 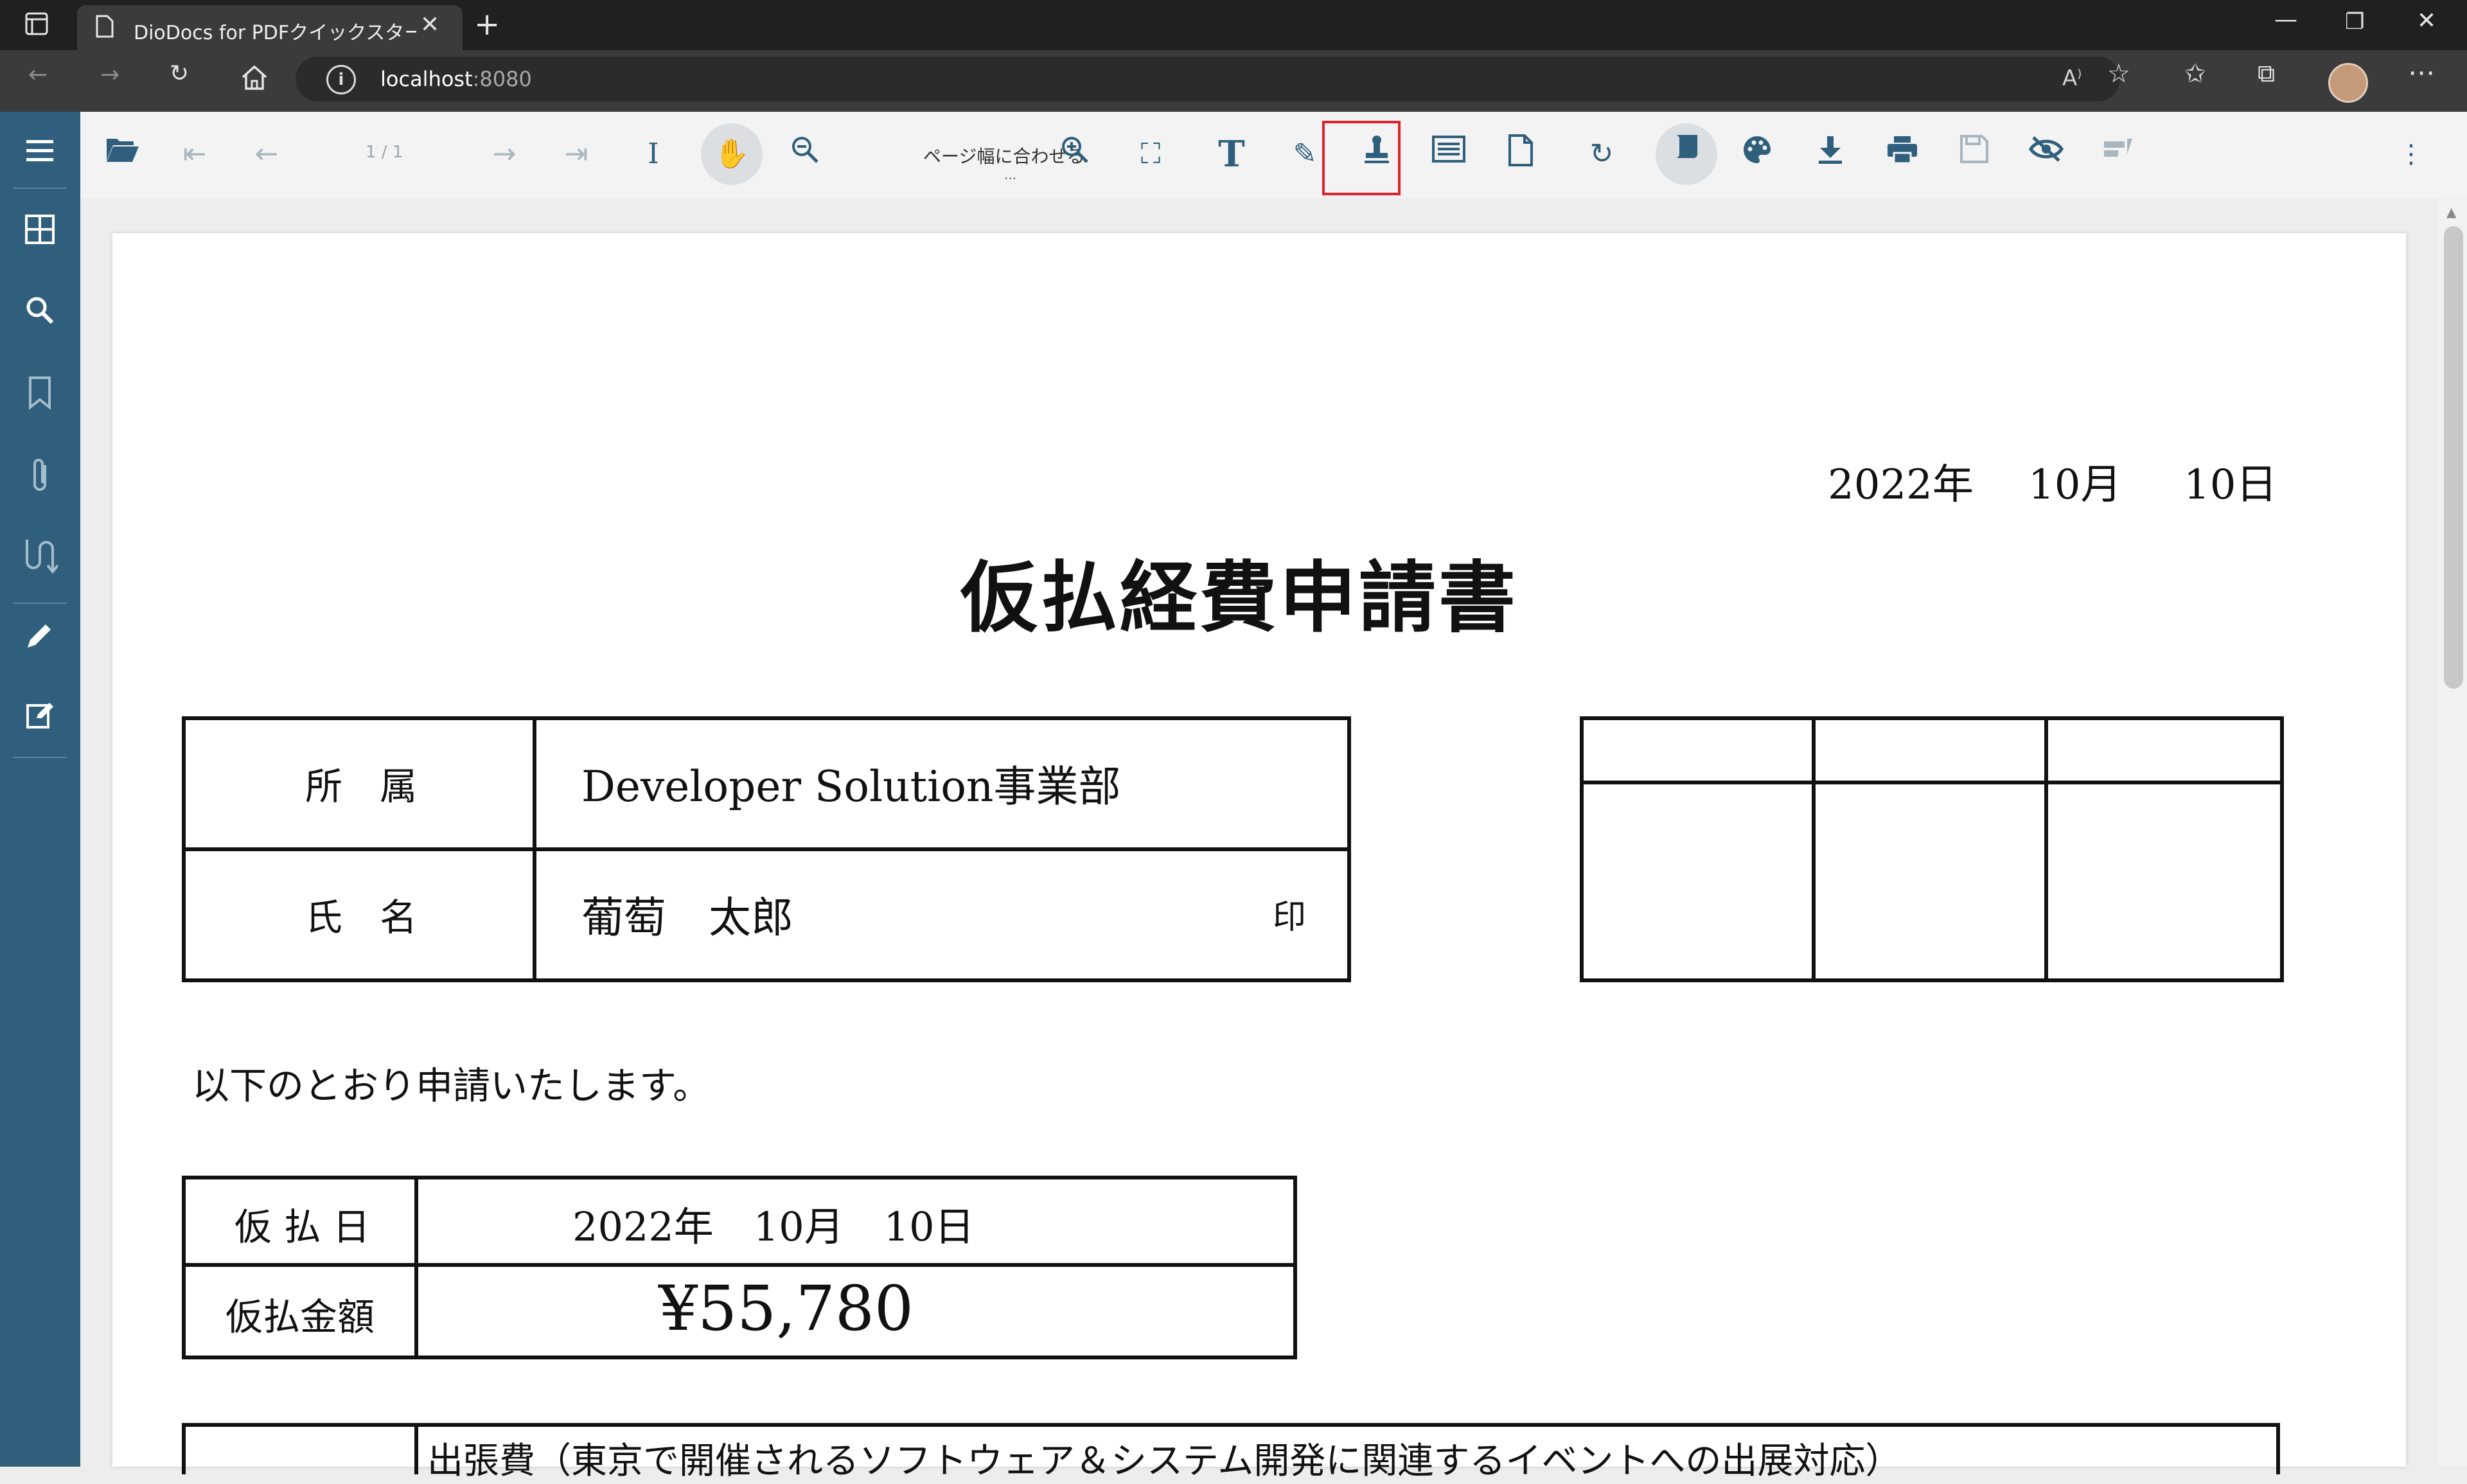 I want to click on bookmark-icon, so click(x=40, y=394).